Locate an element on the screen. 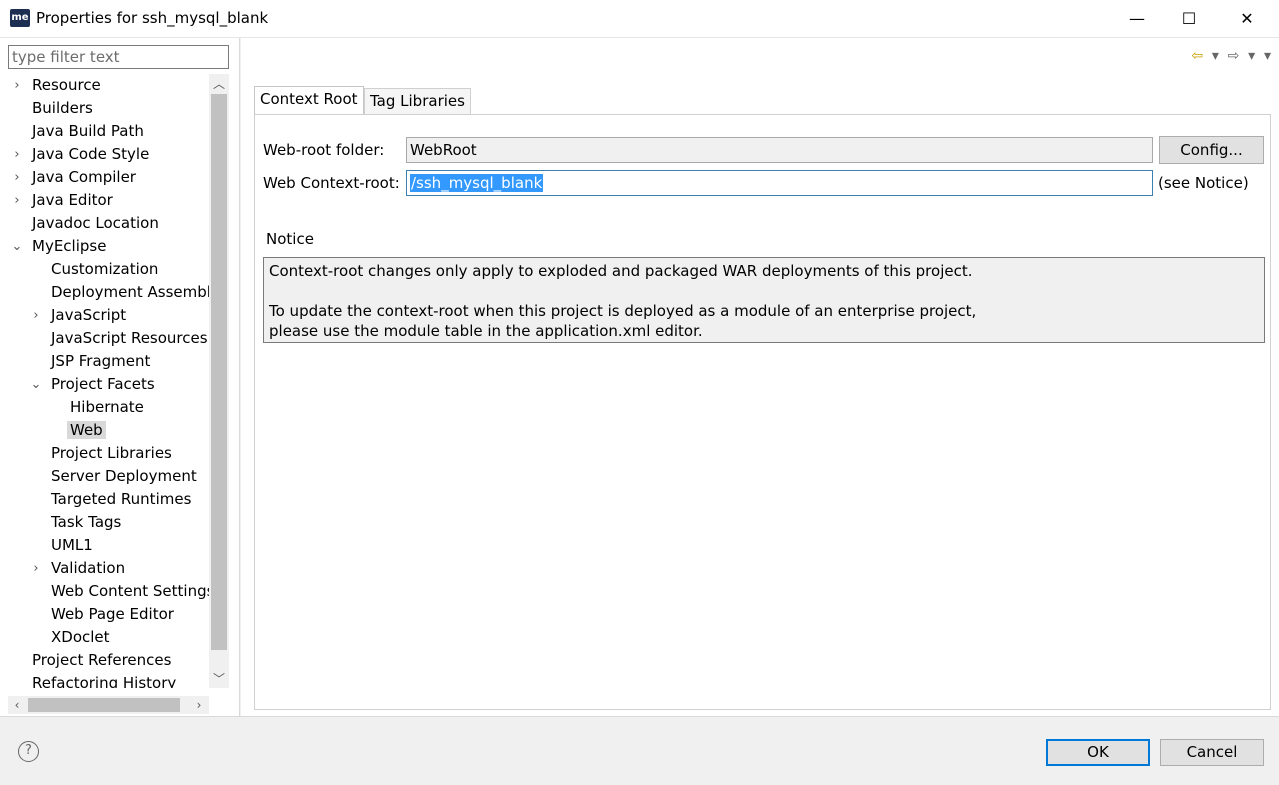 This screenshot has height=785, width=1279. tree-item: Web Page Editor is located at coordinates (112, 614).